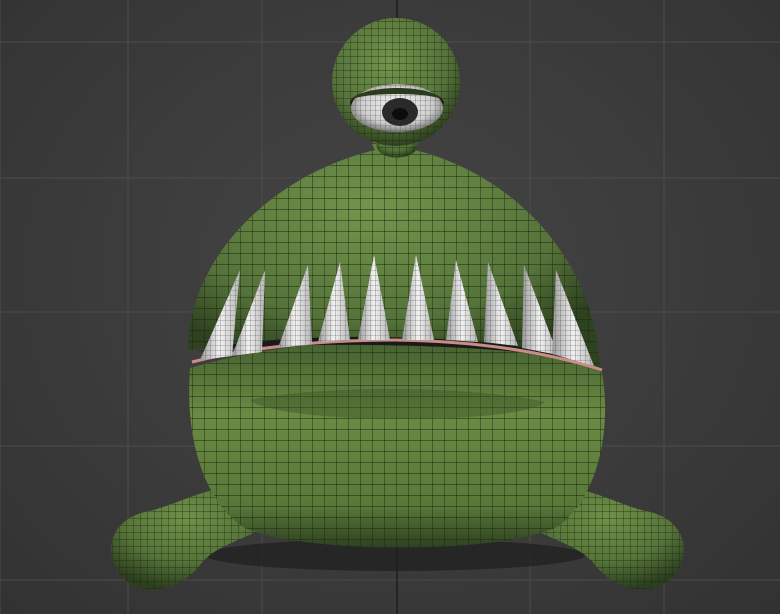 The image size is (780, 614). What do you see at coordinates (400, 114) in the screenshot?
I see `eye-pupil` at bounding box center [400, 114].